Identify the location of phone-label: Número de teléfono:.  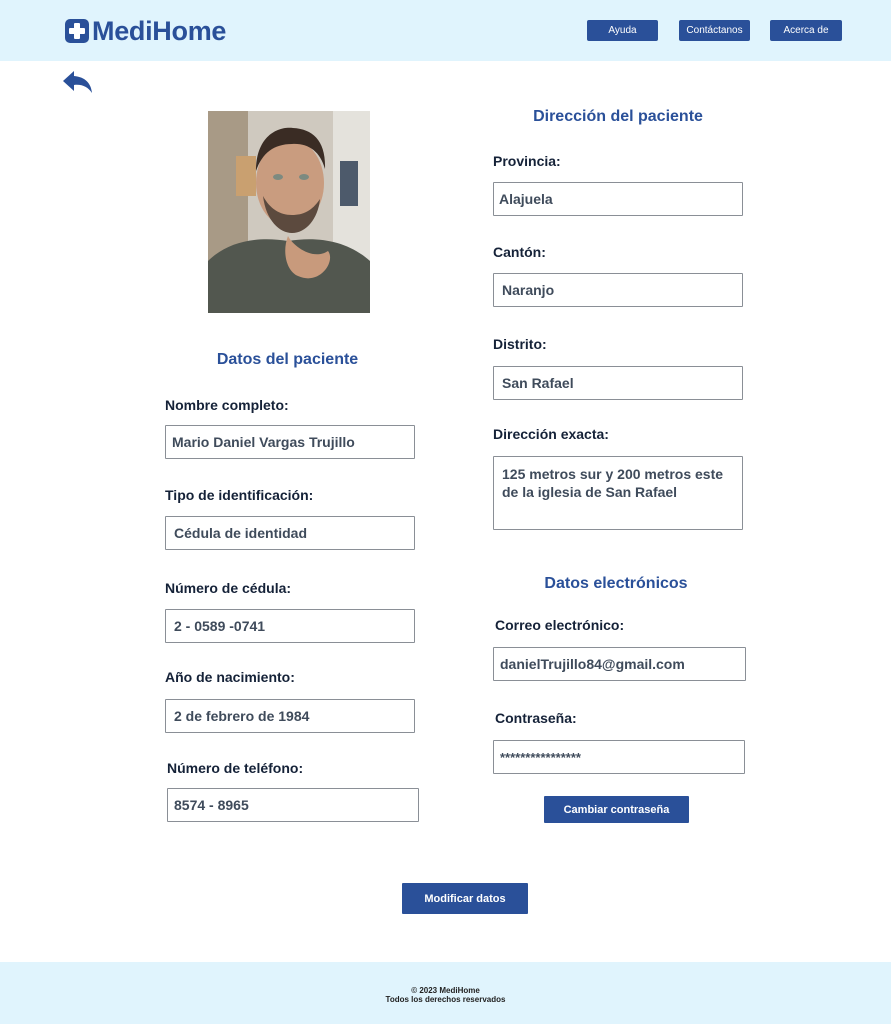
(235, 768).